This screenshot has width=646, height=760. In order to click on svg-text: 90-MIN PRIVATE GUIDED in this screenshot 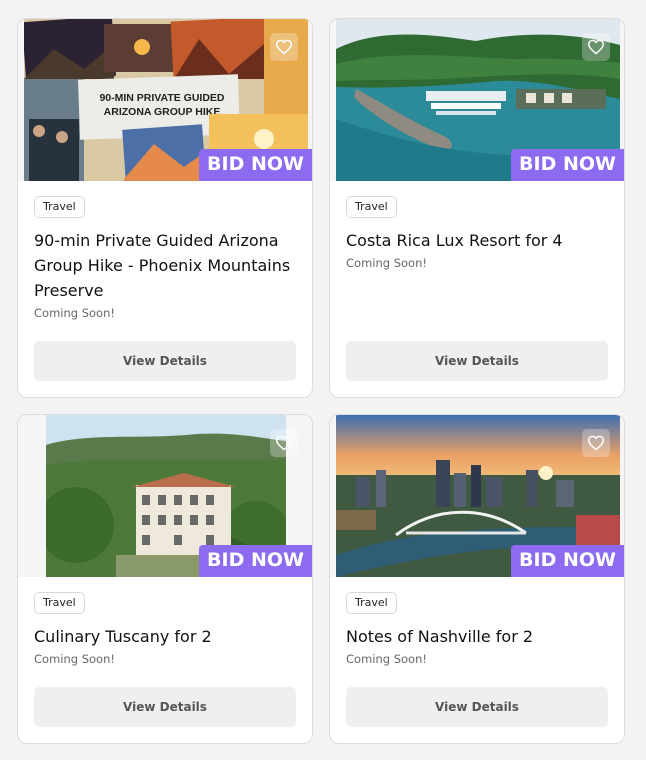, I will do `click(161, 98)`.